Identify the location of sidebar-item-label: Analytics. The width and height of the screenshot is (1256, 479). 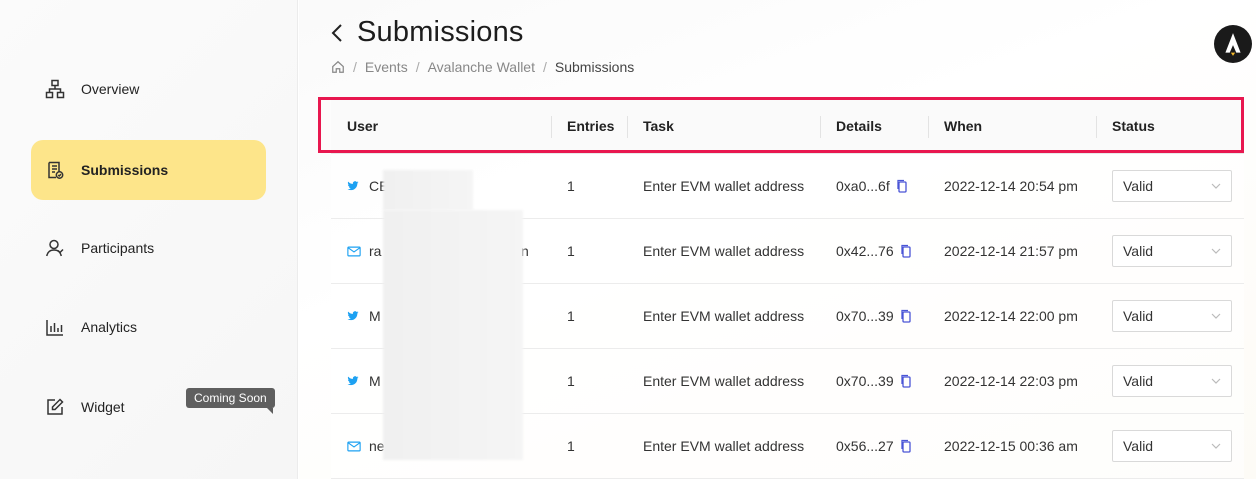
(109, 327).